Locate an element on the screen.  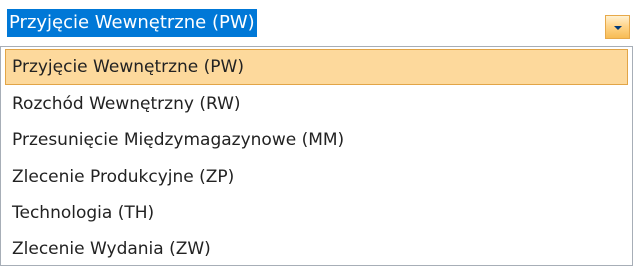
option-przesuniecie-miedzymagazynowe: Przesunięcie Międzymagazynowe (MM) is located at coordinates (316, 140).